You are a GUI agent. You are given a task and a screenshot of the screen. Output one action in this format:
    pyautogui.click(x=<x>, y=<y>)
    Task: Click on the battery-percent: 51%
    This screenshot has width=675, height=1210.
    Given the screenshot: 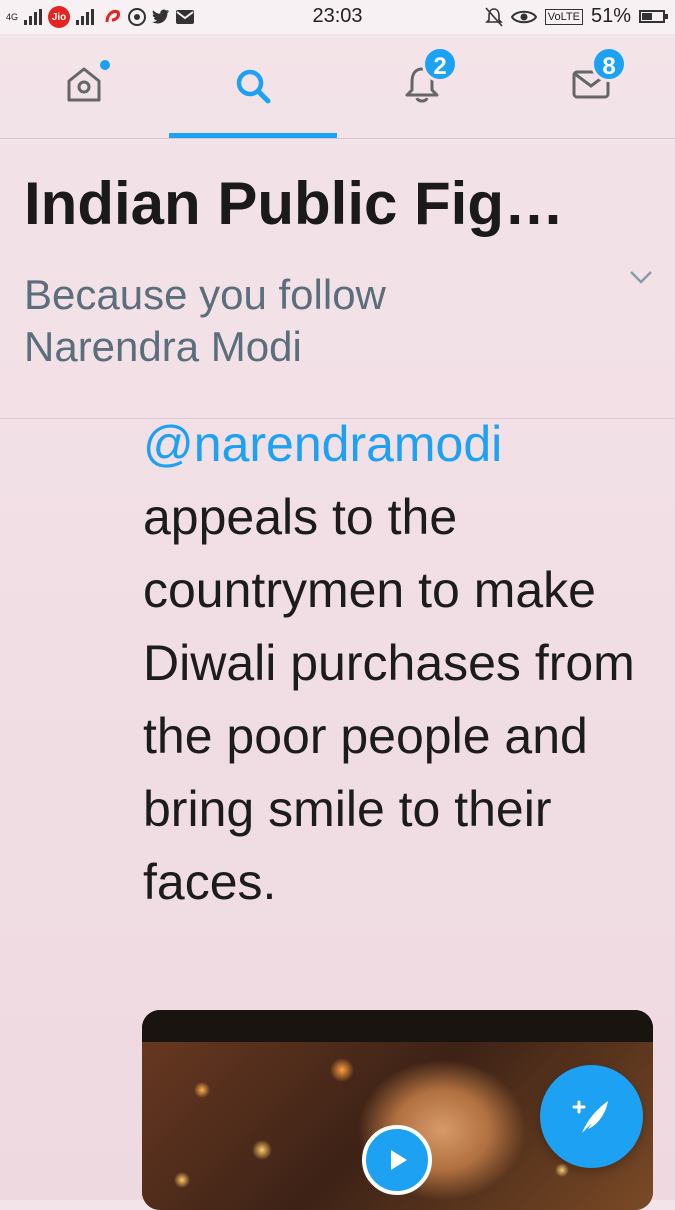 What is the action you would take?
    pyautogui.click(x=610, y=16)
    